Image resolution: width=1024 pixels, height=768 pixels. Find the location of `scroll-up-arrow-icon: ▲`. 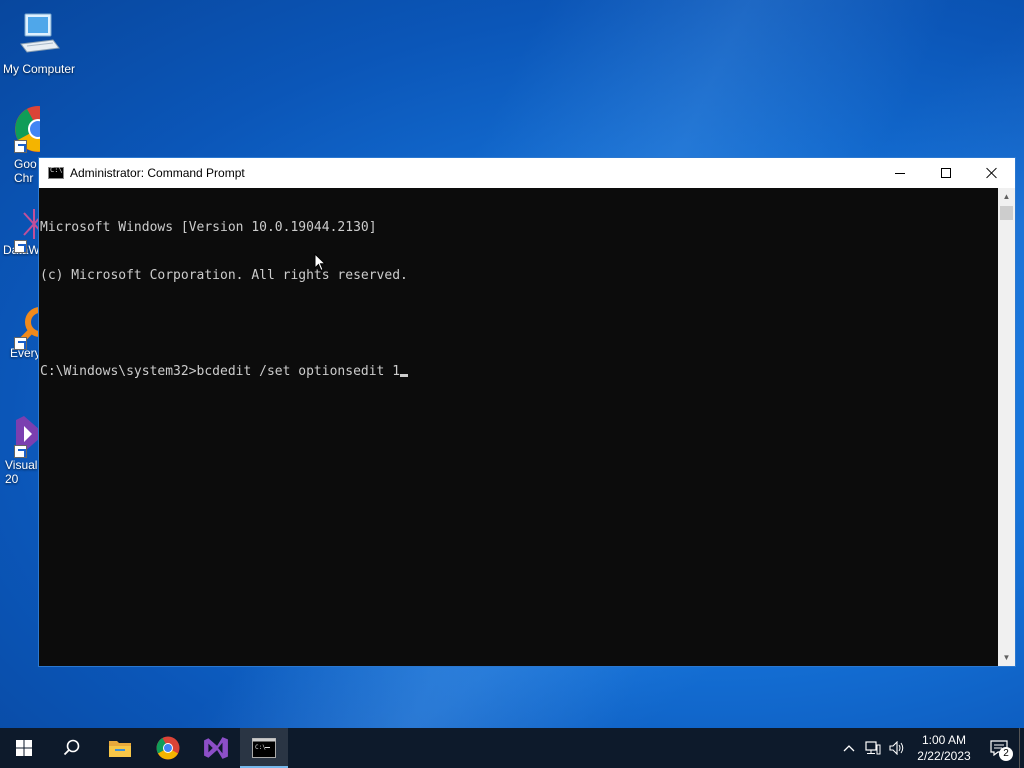

scroll-up-arrow-icon: ▲ is located at coordinates (1006, 196).